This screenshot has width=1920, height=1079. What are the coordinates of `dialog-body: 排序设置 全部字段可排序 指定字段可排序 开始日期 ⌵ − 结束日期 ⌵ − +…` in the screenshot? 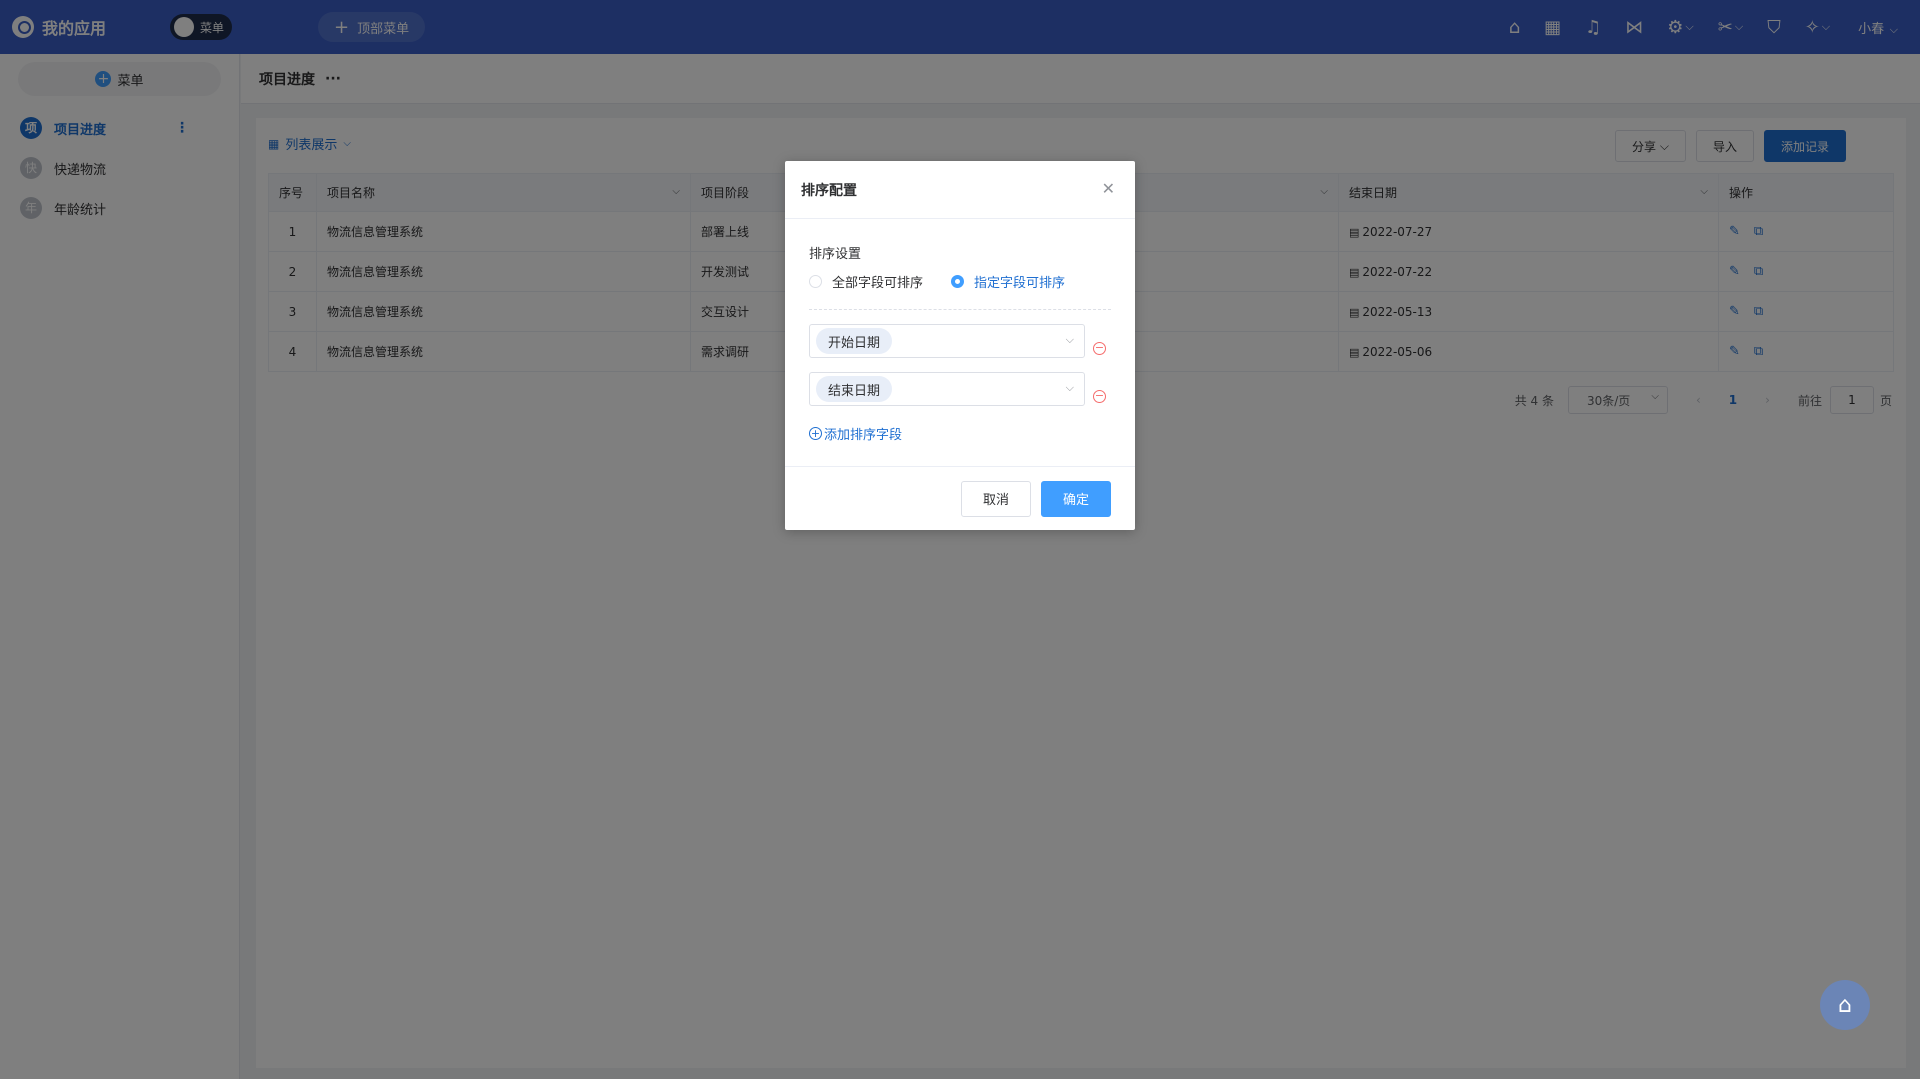 It's located at (960, 331).